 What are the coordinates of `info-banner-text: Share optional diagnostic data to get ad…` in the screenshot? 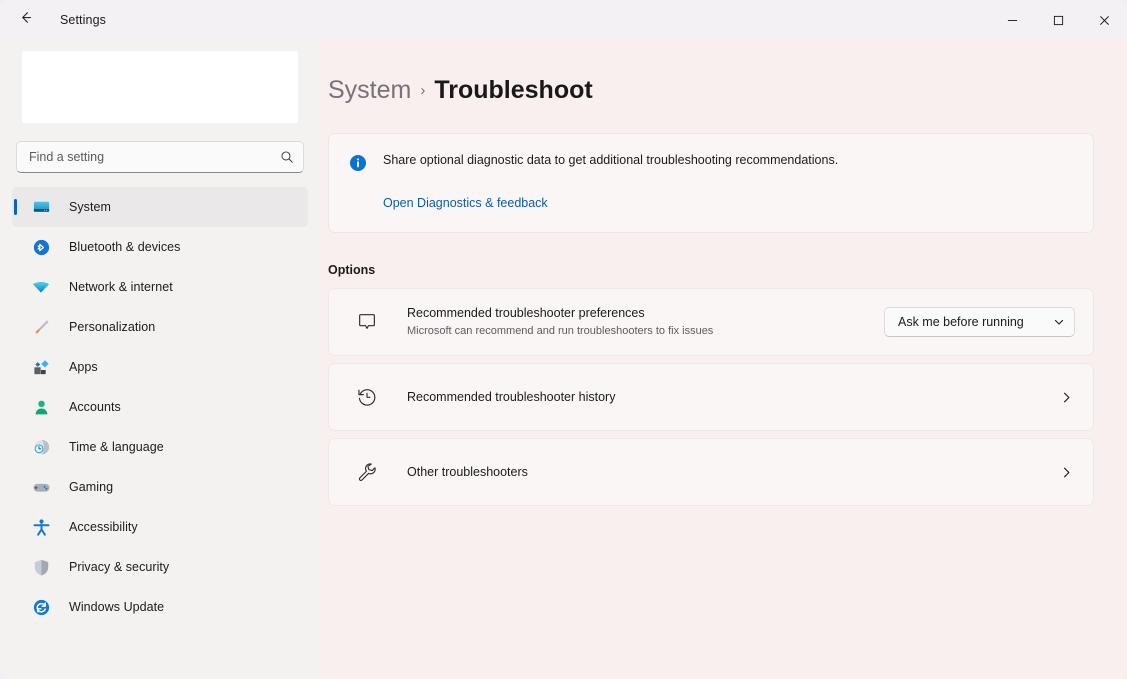 It's located at (611, 160).